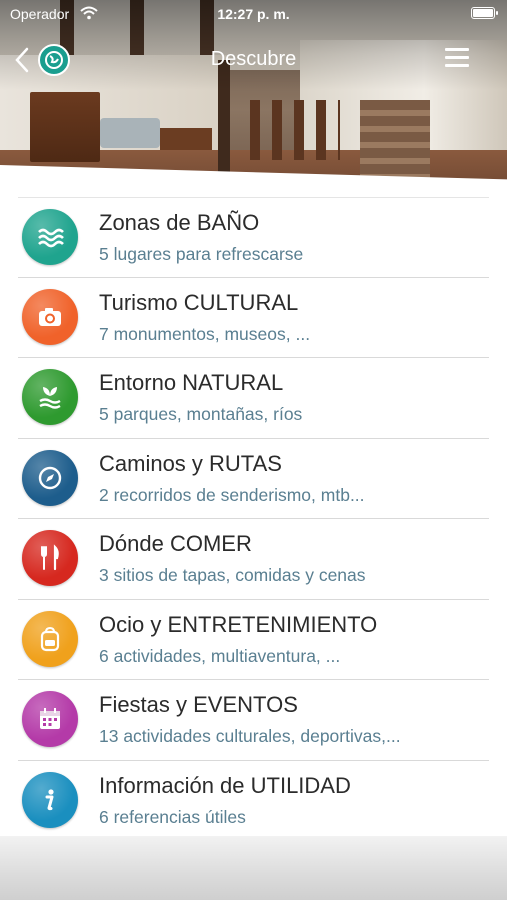 The image size is (507, 900). Describe the element at coordinates (232, 575) in the screenshot. I see `item-subtitle: 3 sitios de tapas, comidas y cenas` at that location.